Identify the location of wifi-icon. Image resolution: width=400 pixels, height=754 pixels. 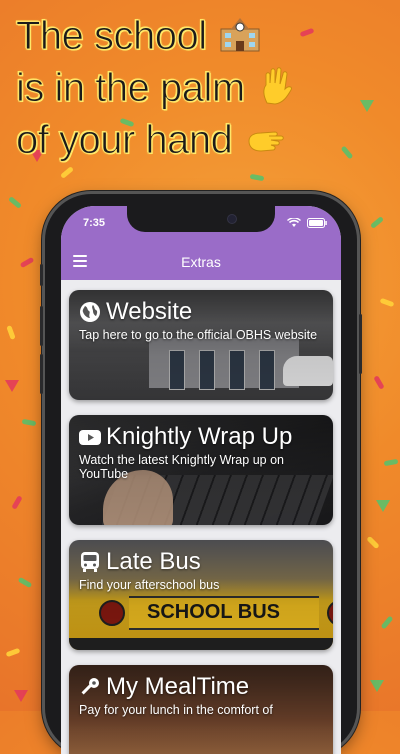
(294, 222).